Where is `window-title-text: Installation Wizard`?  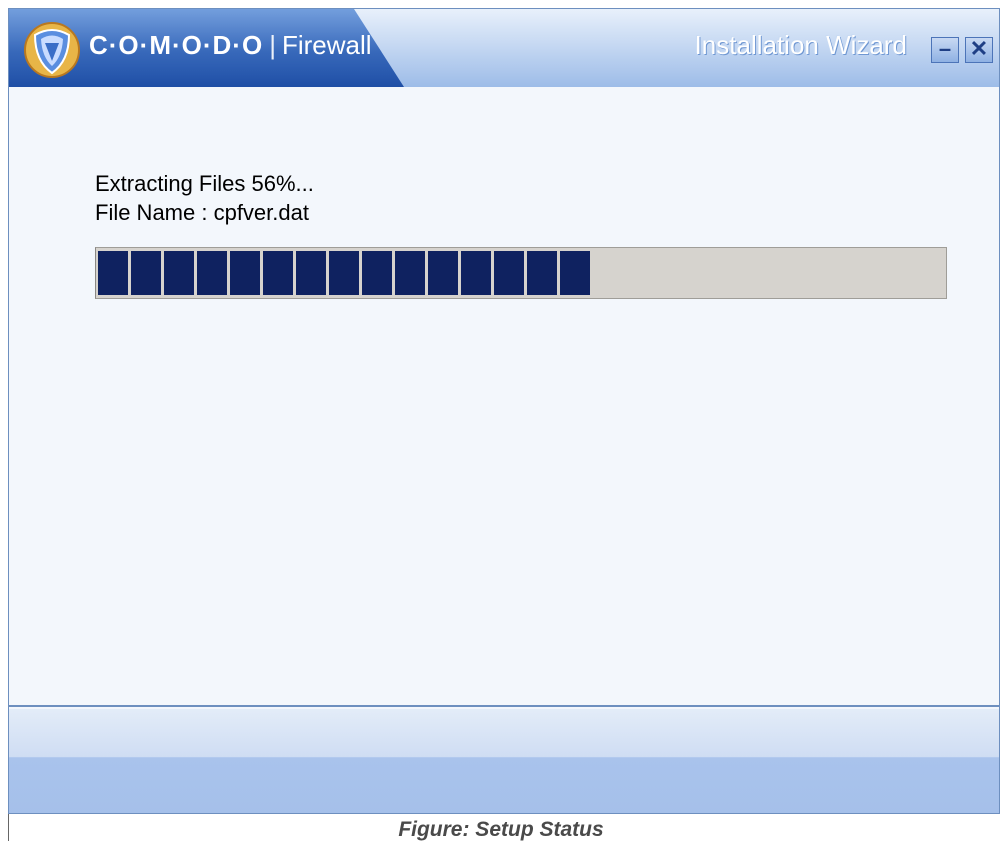 window-title-text: Installation Wizard is located at coordinates (800, 44).